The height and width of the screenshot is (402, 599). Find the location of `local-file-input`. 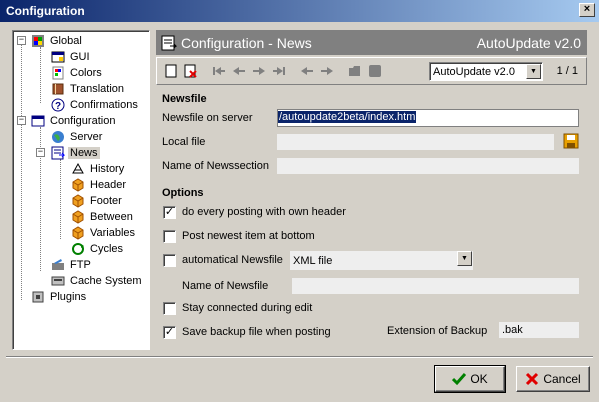

local-file-input is located at coordinates (415, 142).